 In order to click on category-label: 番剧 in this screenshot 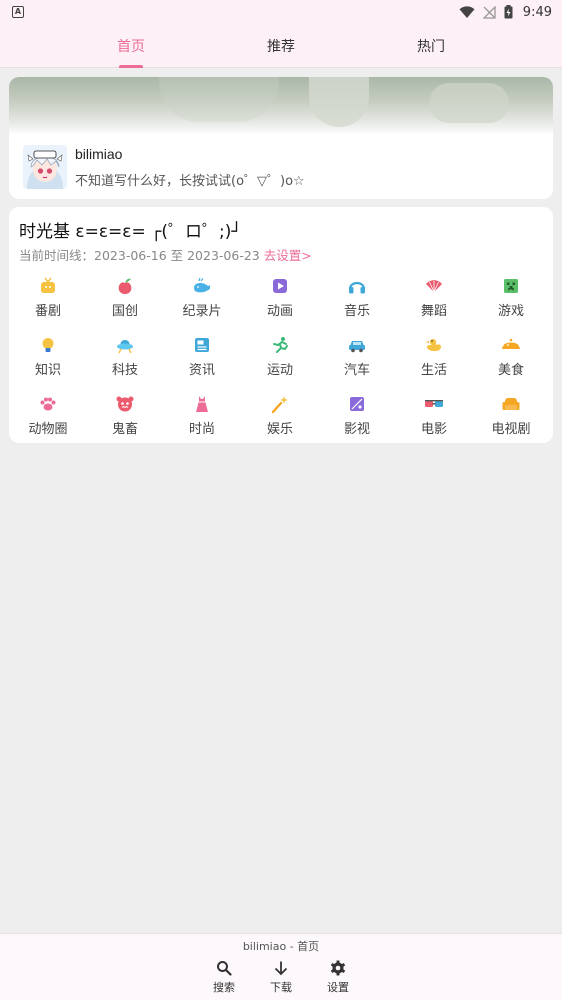, I will do `click(47, 311)`.